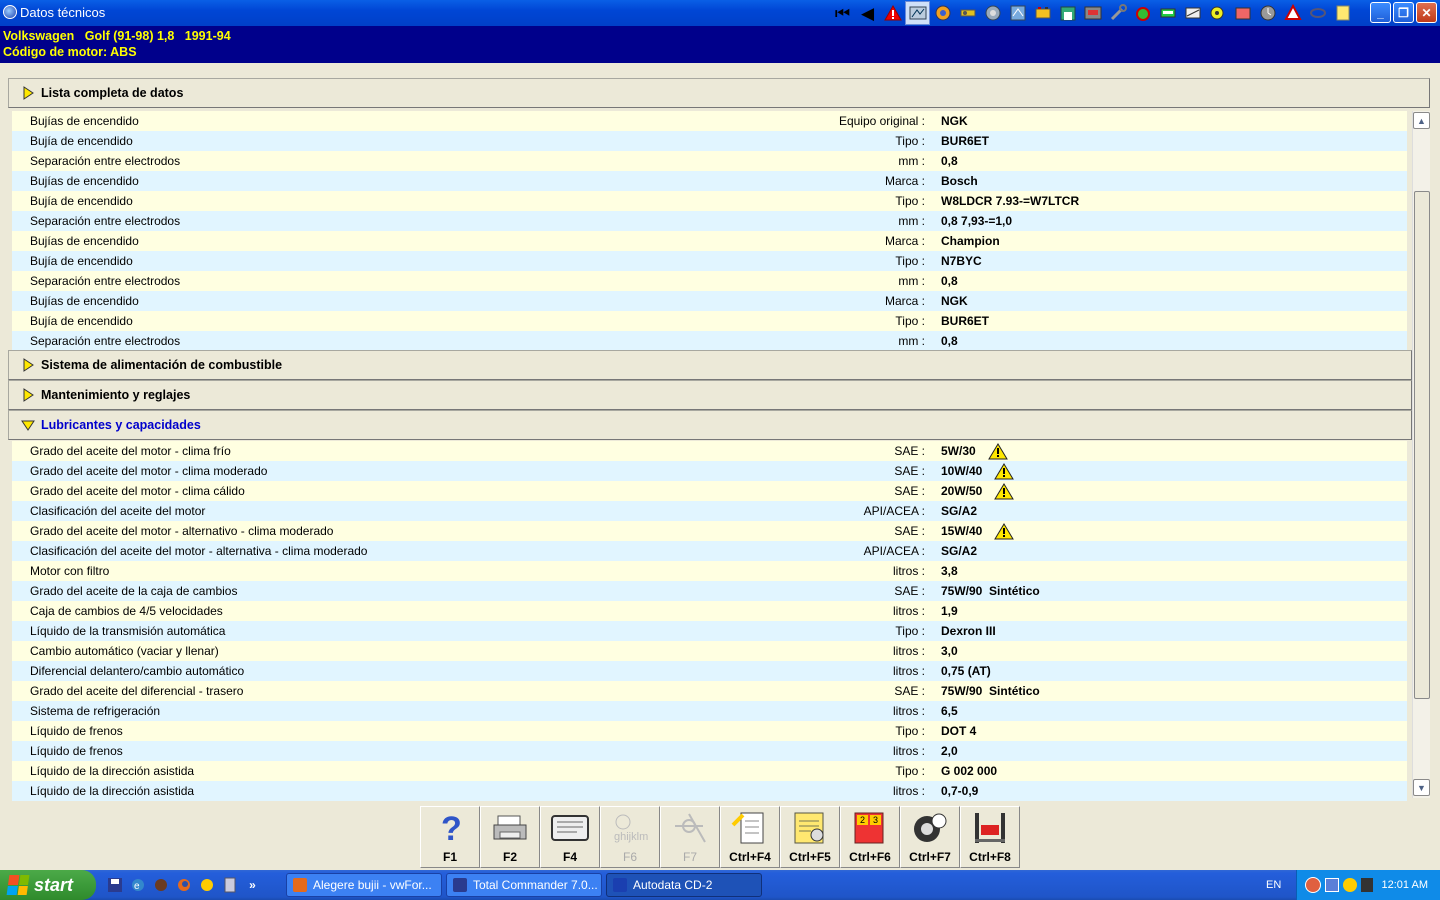 This screenshot has width=1440, height=900. I want to click on car-icon, so click(1167, 13).